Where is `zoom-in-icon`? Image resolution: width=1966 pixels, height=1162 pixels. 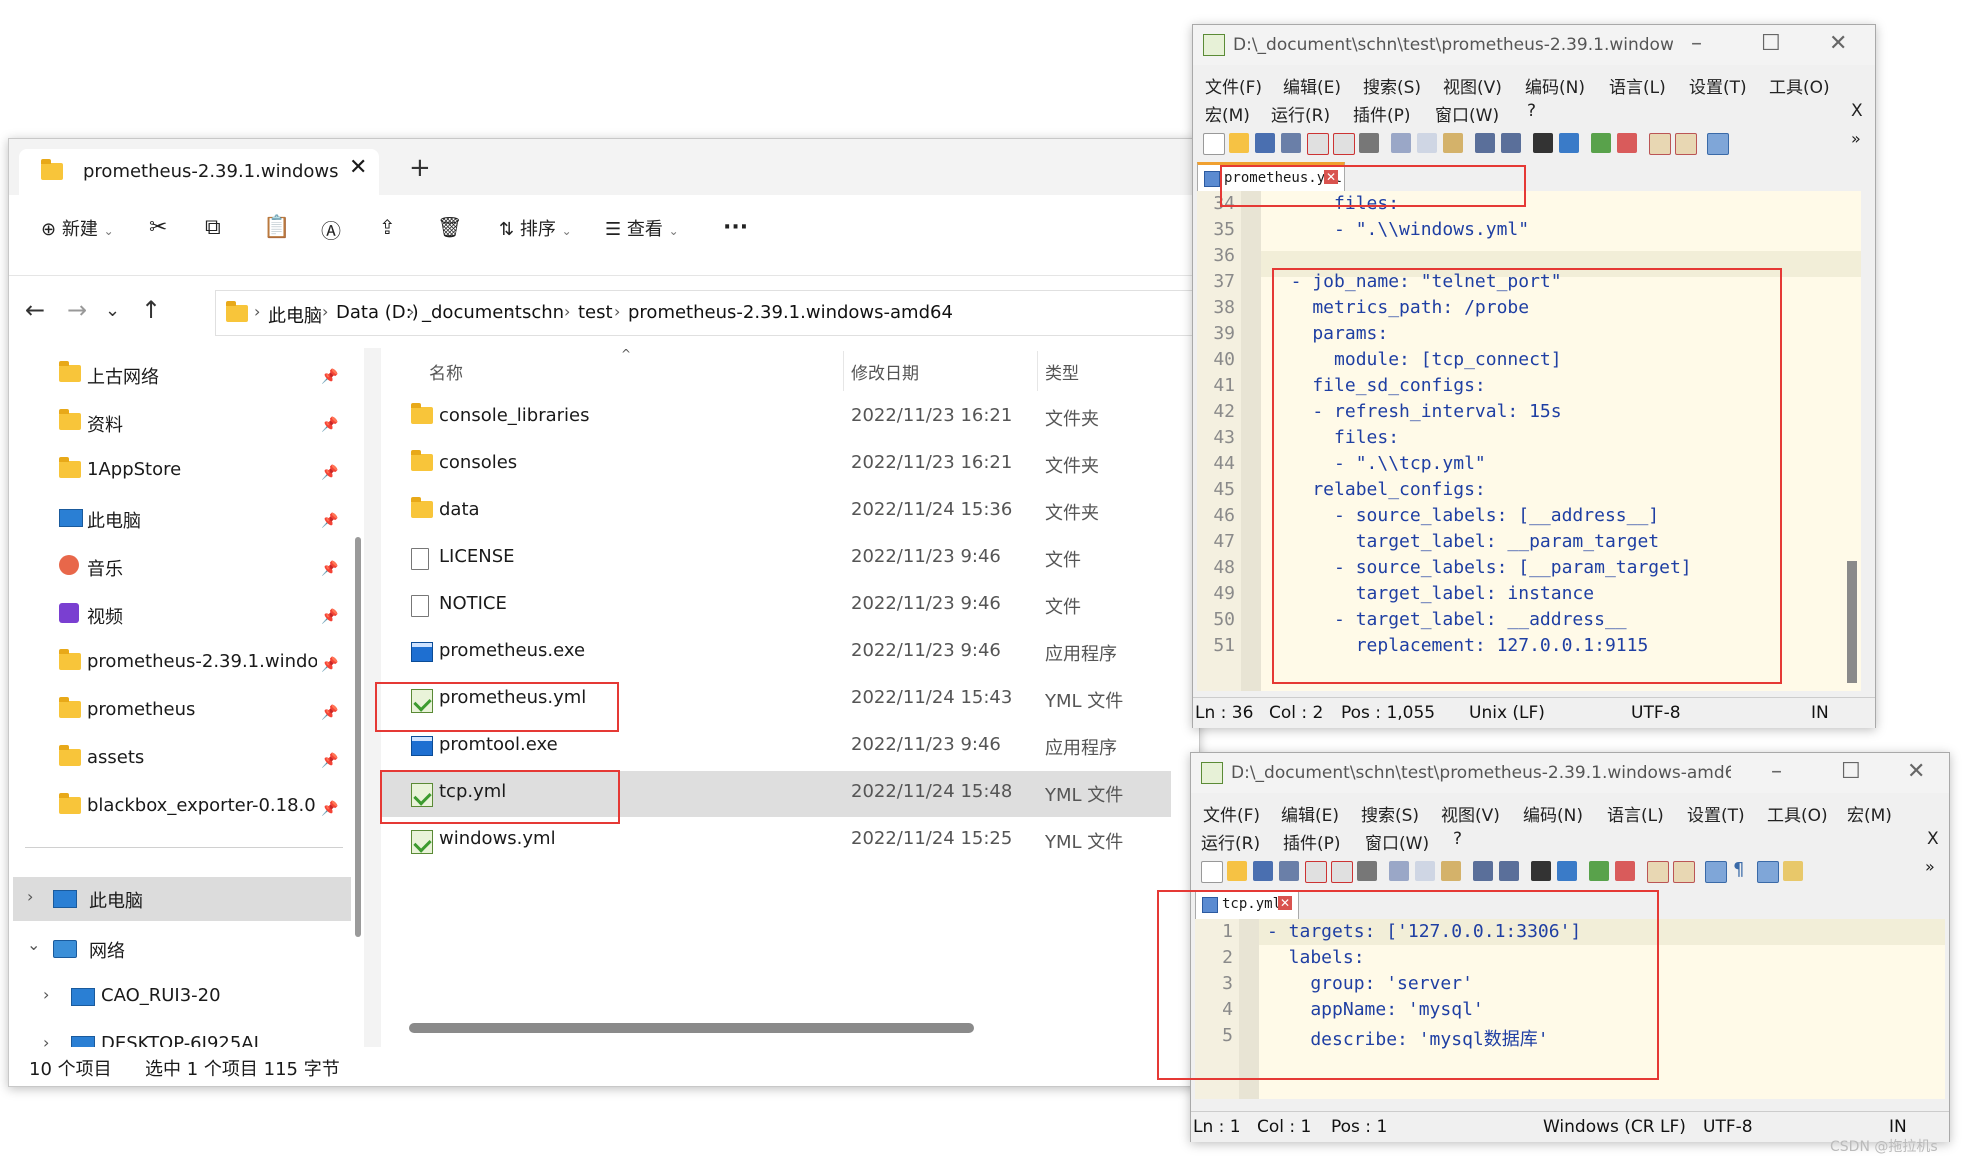
zoom-in-icon is located at coordinates (1599, 871).